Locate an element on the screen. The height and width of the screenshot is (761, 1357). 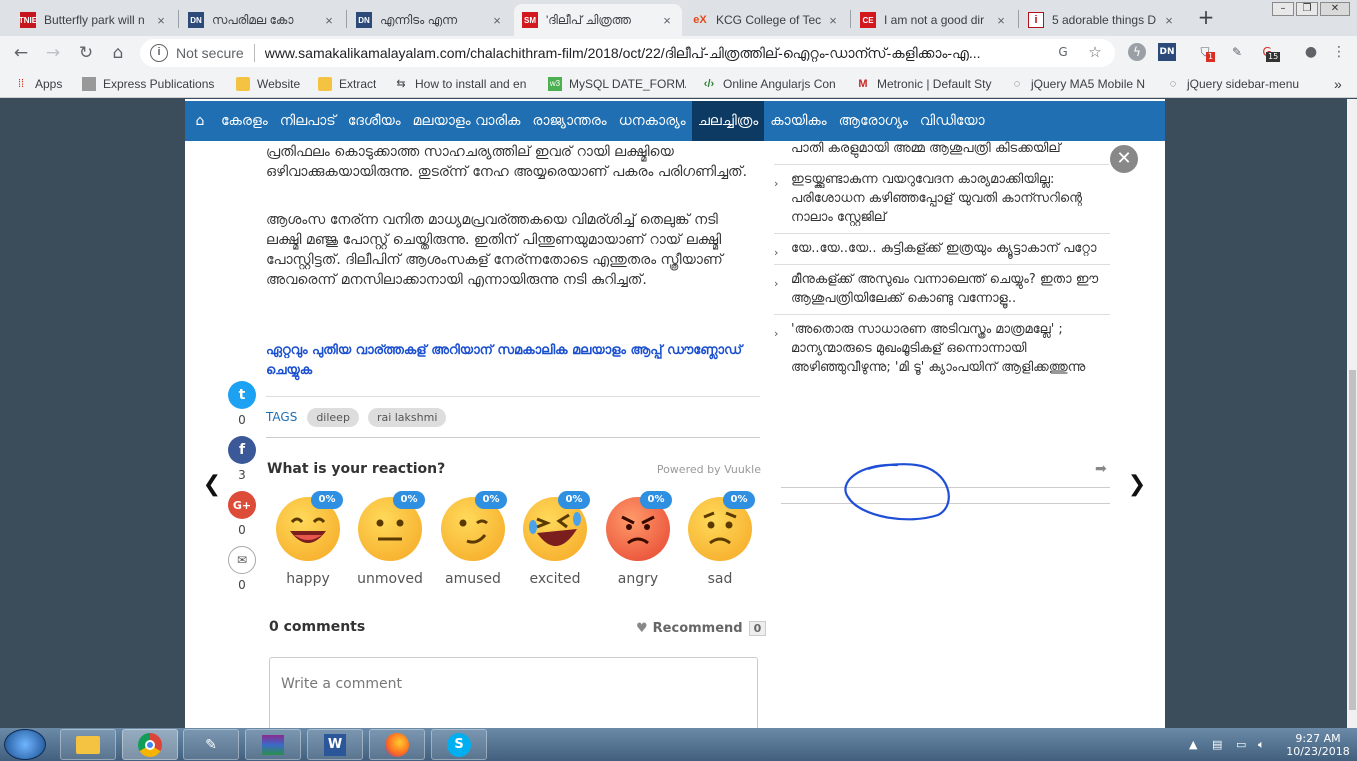
back-arrow-icon: ← is located at coordinates (21, 53).